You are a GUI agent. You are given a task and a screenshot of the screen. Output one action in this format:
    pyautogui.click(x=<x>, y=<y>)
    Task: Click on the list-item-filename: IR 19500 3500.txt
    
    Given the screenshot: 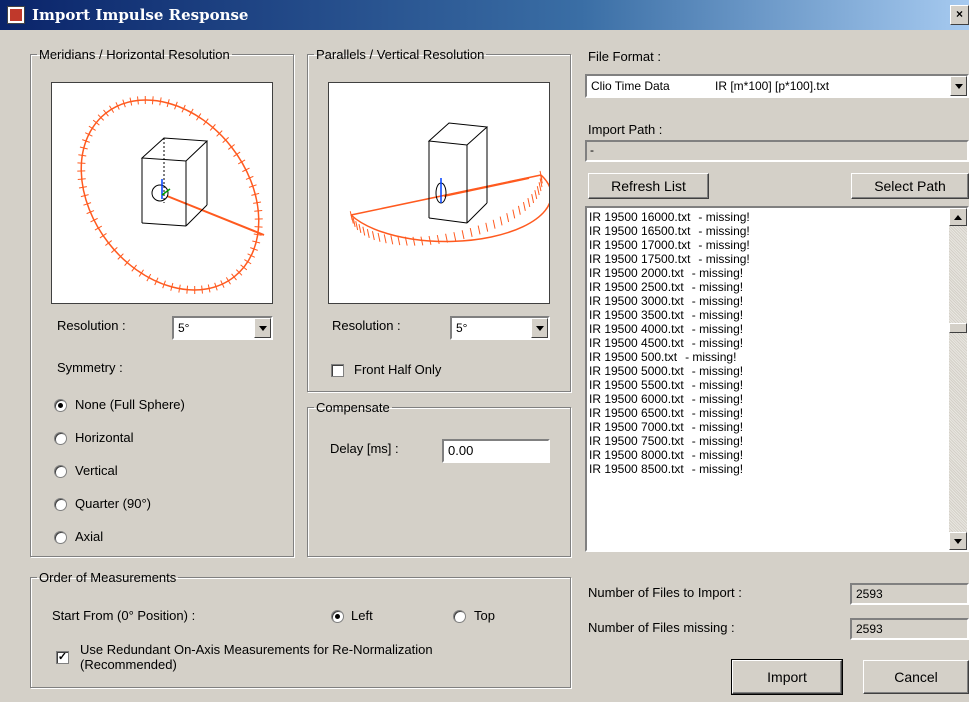 What is the action you would take?
    pyautogui.click(x=636, y=315)
    